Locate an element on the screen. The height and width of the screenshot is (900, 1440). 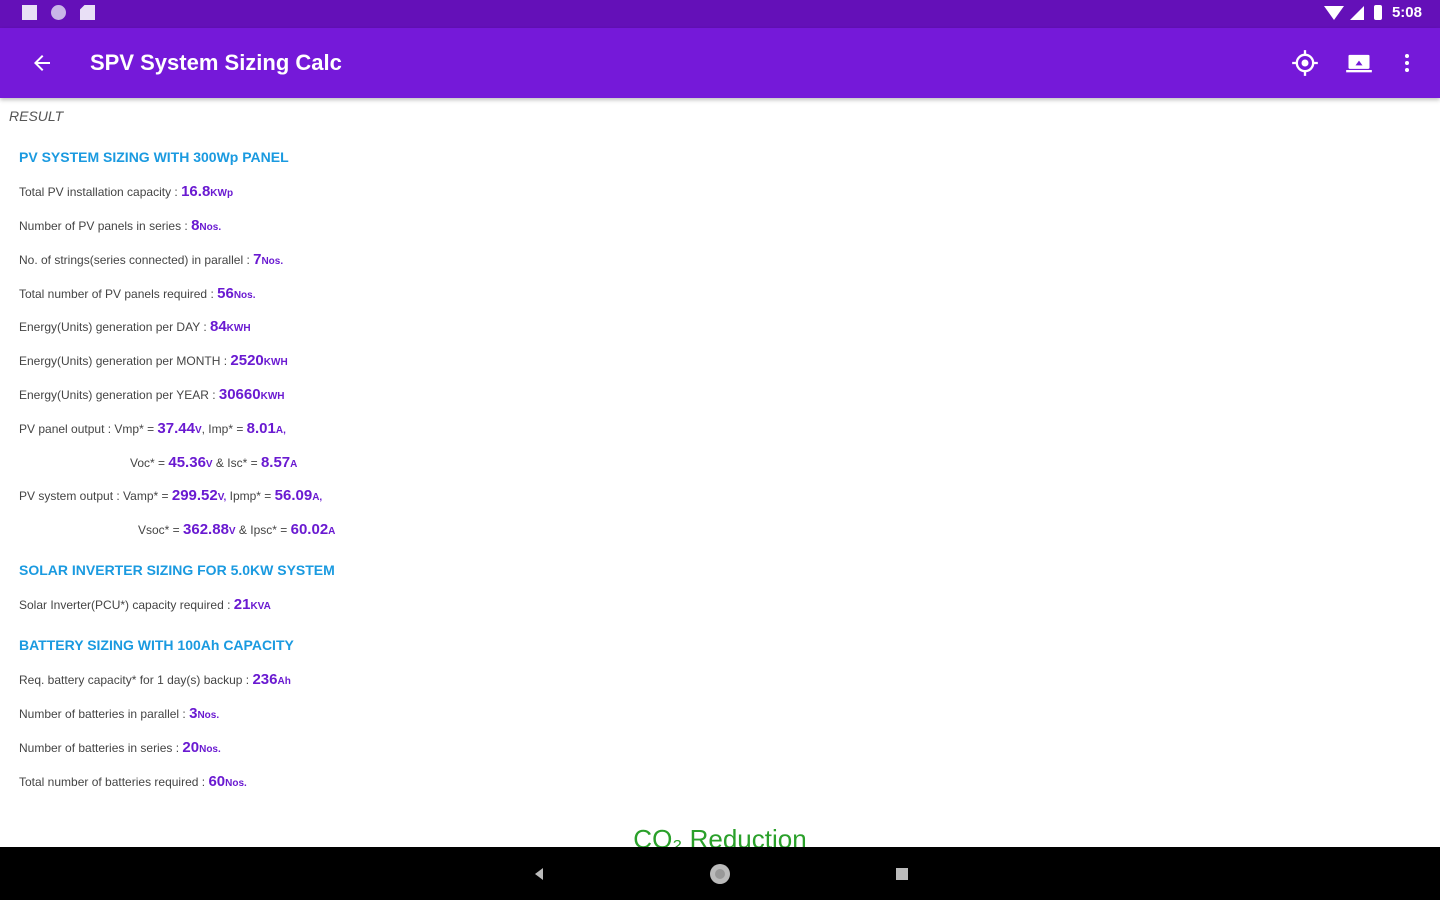
crosshair-icon is located at coordinates (1305, 63).